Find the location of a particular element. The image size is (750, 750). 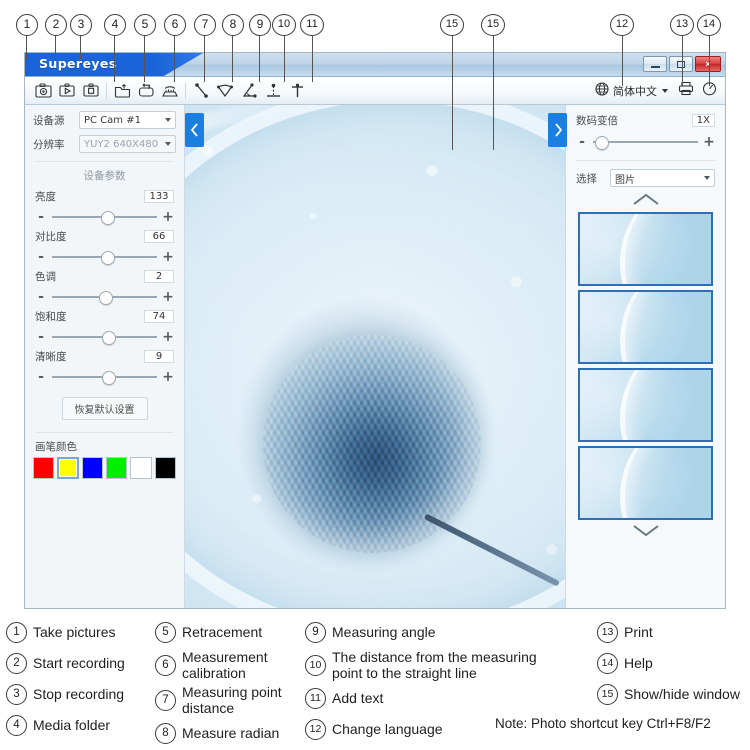

resolution-value: YUY2 640X480 is located at coordinates (121, 144).